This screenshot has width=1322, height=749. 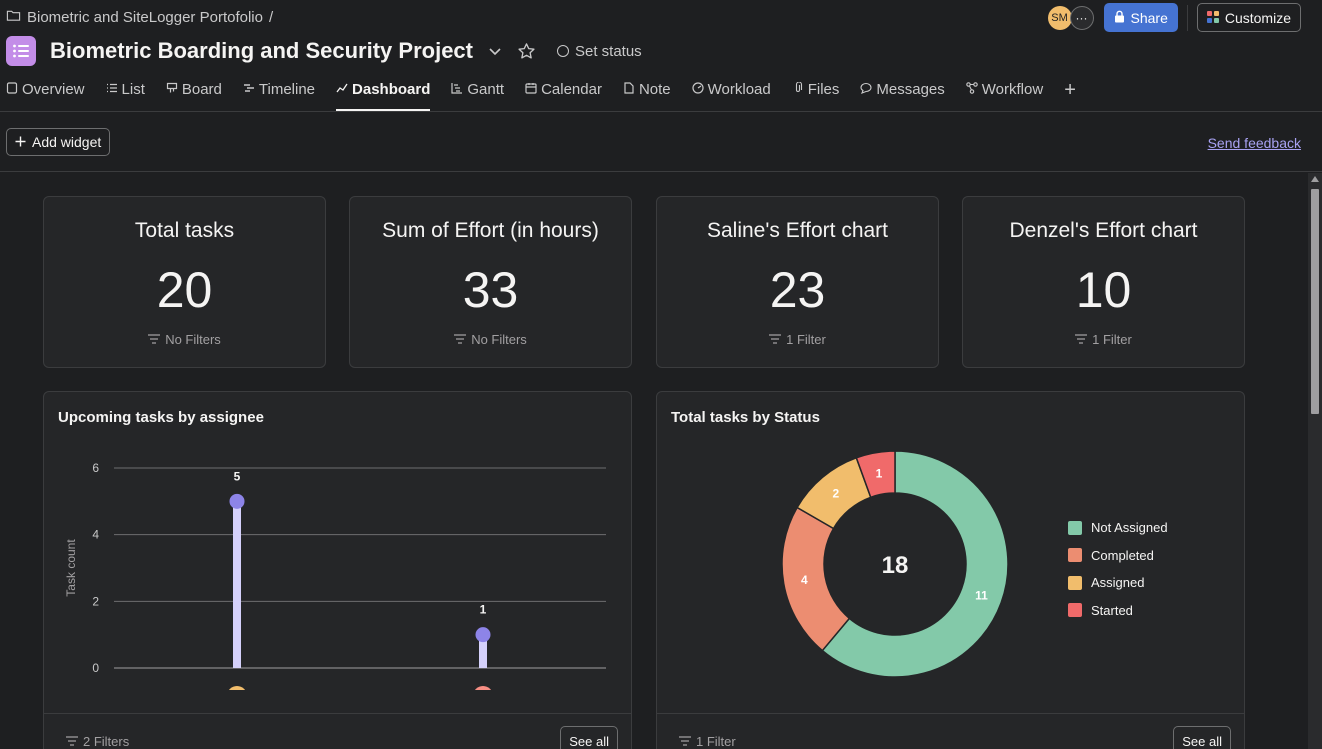 I want to click on tab-files: Files, so click(x=815, y=94).